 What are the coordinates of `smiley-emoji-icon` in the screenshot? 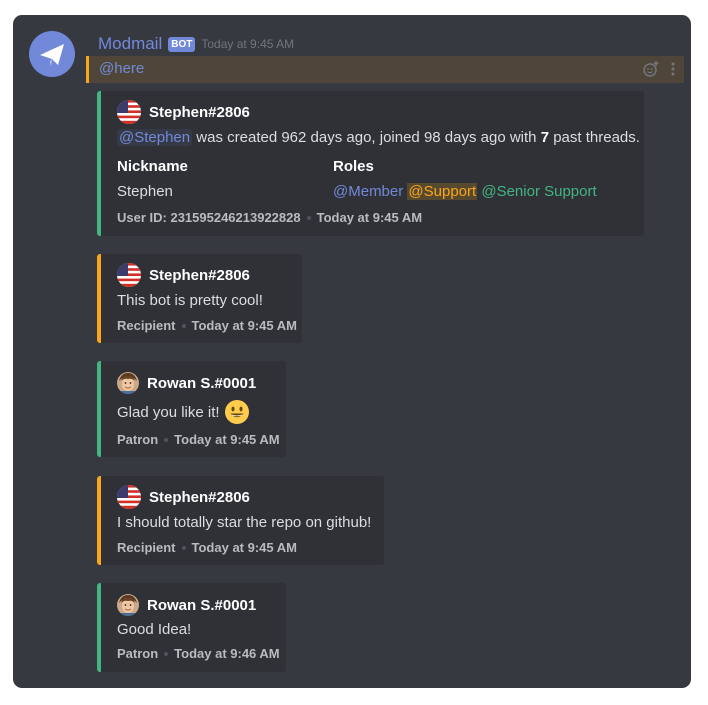 It's located at (236, 412).